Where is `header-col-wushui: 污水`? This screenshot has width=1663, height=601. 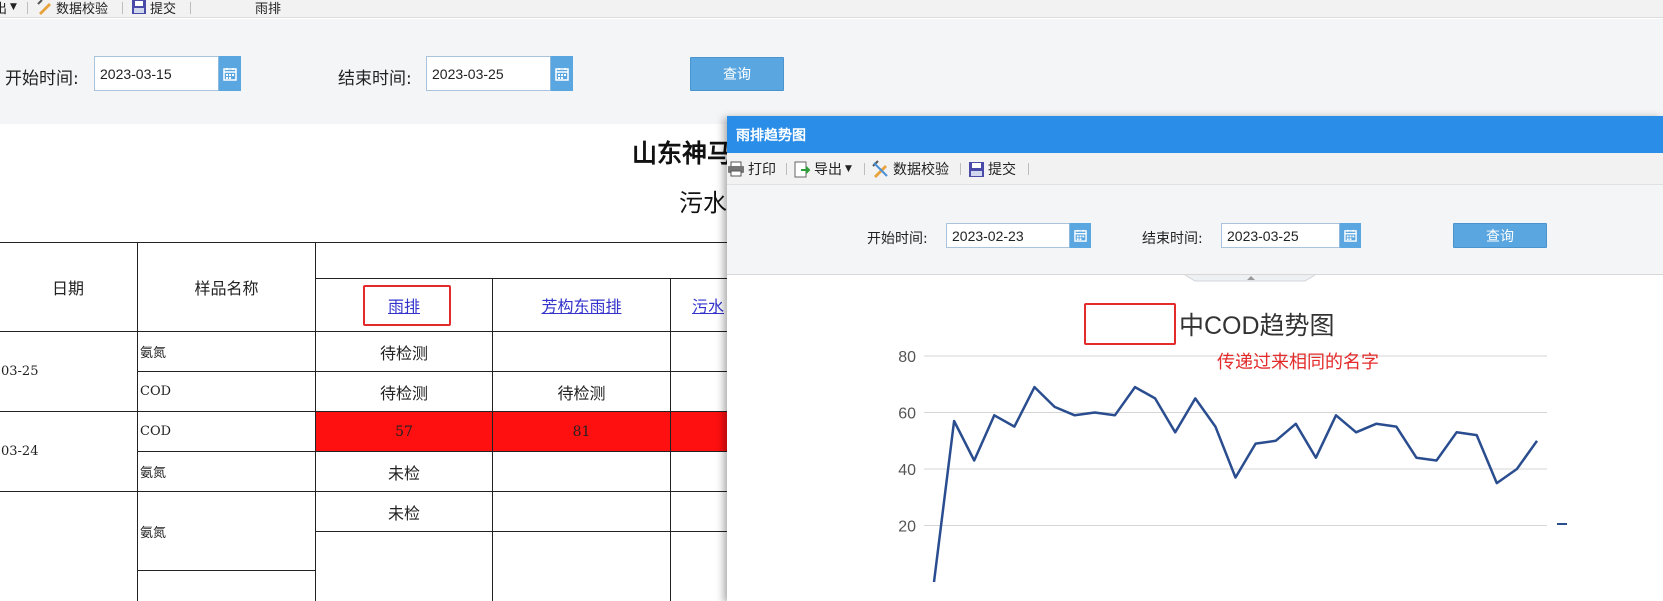
header-col-wushui: 污水 is located at coordinates (702, 305).